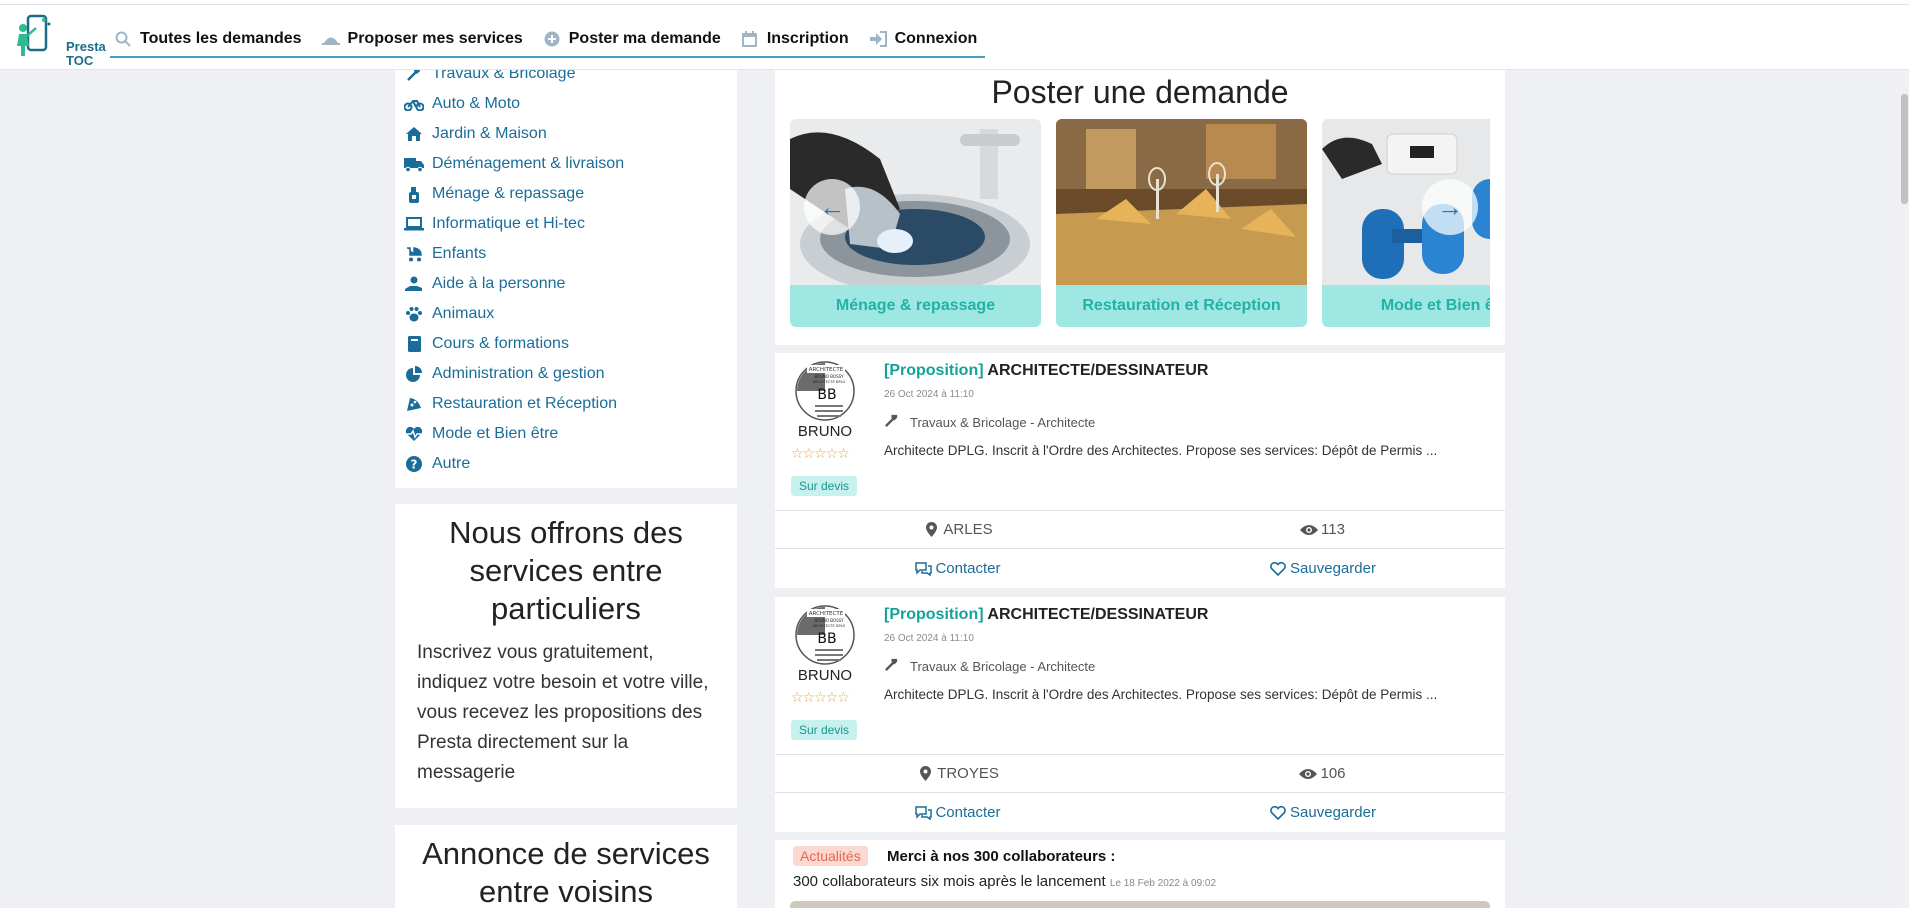 This screenshot has width=1909, height=908. I want to click on category-menage-repassage: Ménage & repassage, so click(513, 194).